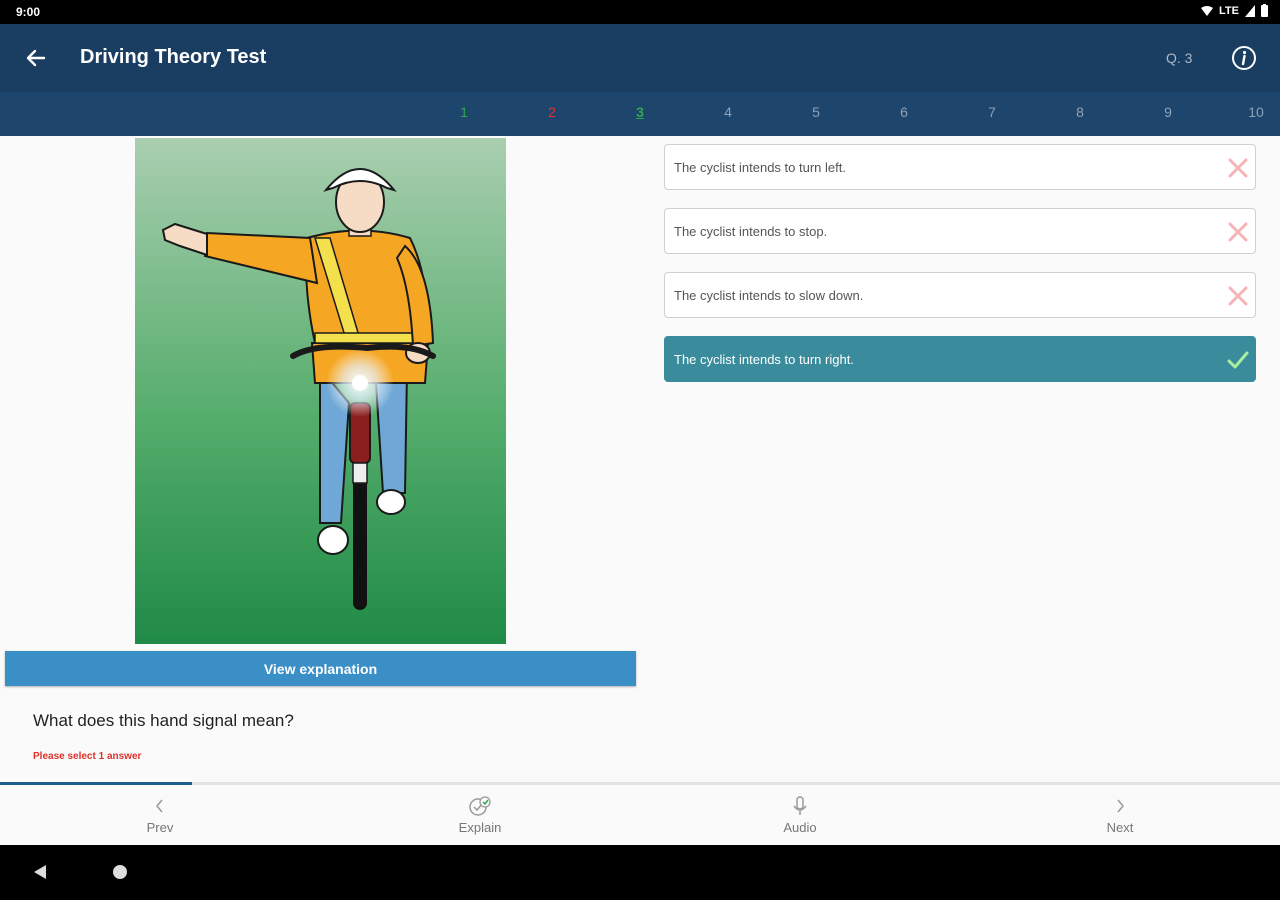 The width and height of the screenshot is (1280, 900). I want to click on status-icons: LTE, so click(1234, 10).